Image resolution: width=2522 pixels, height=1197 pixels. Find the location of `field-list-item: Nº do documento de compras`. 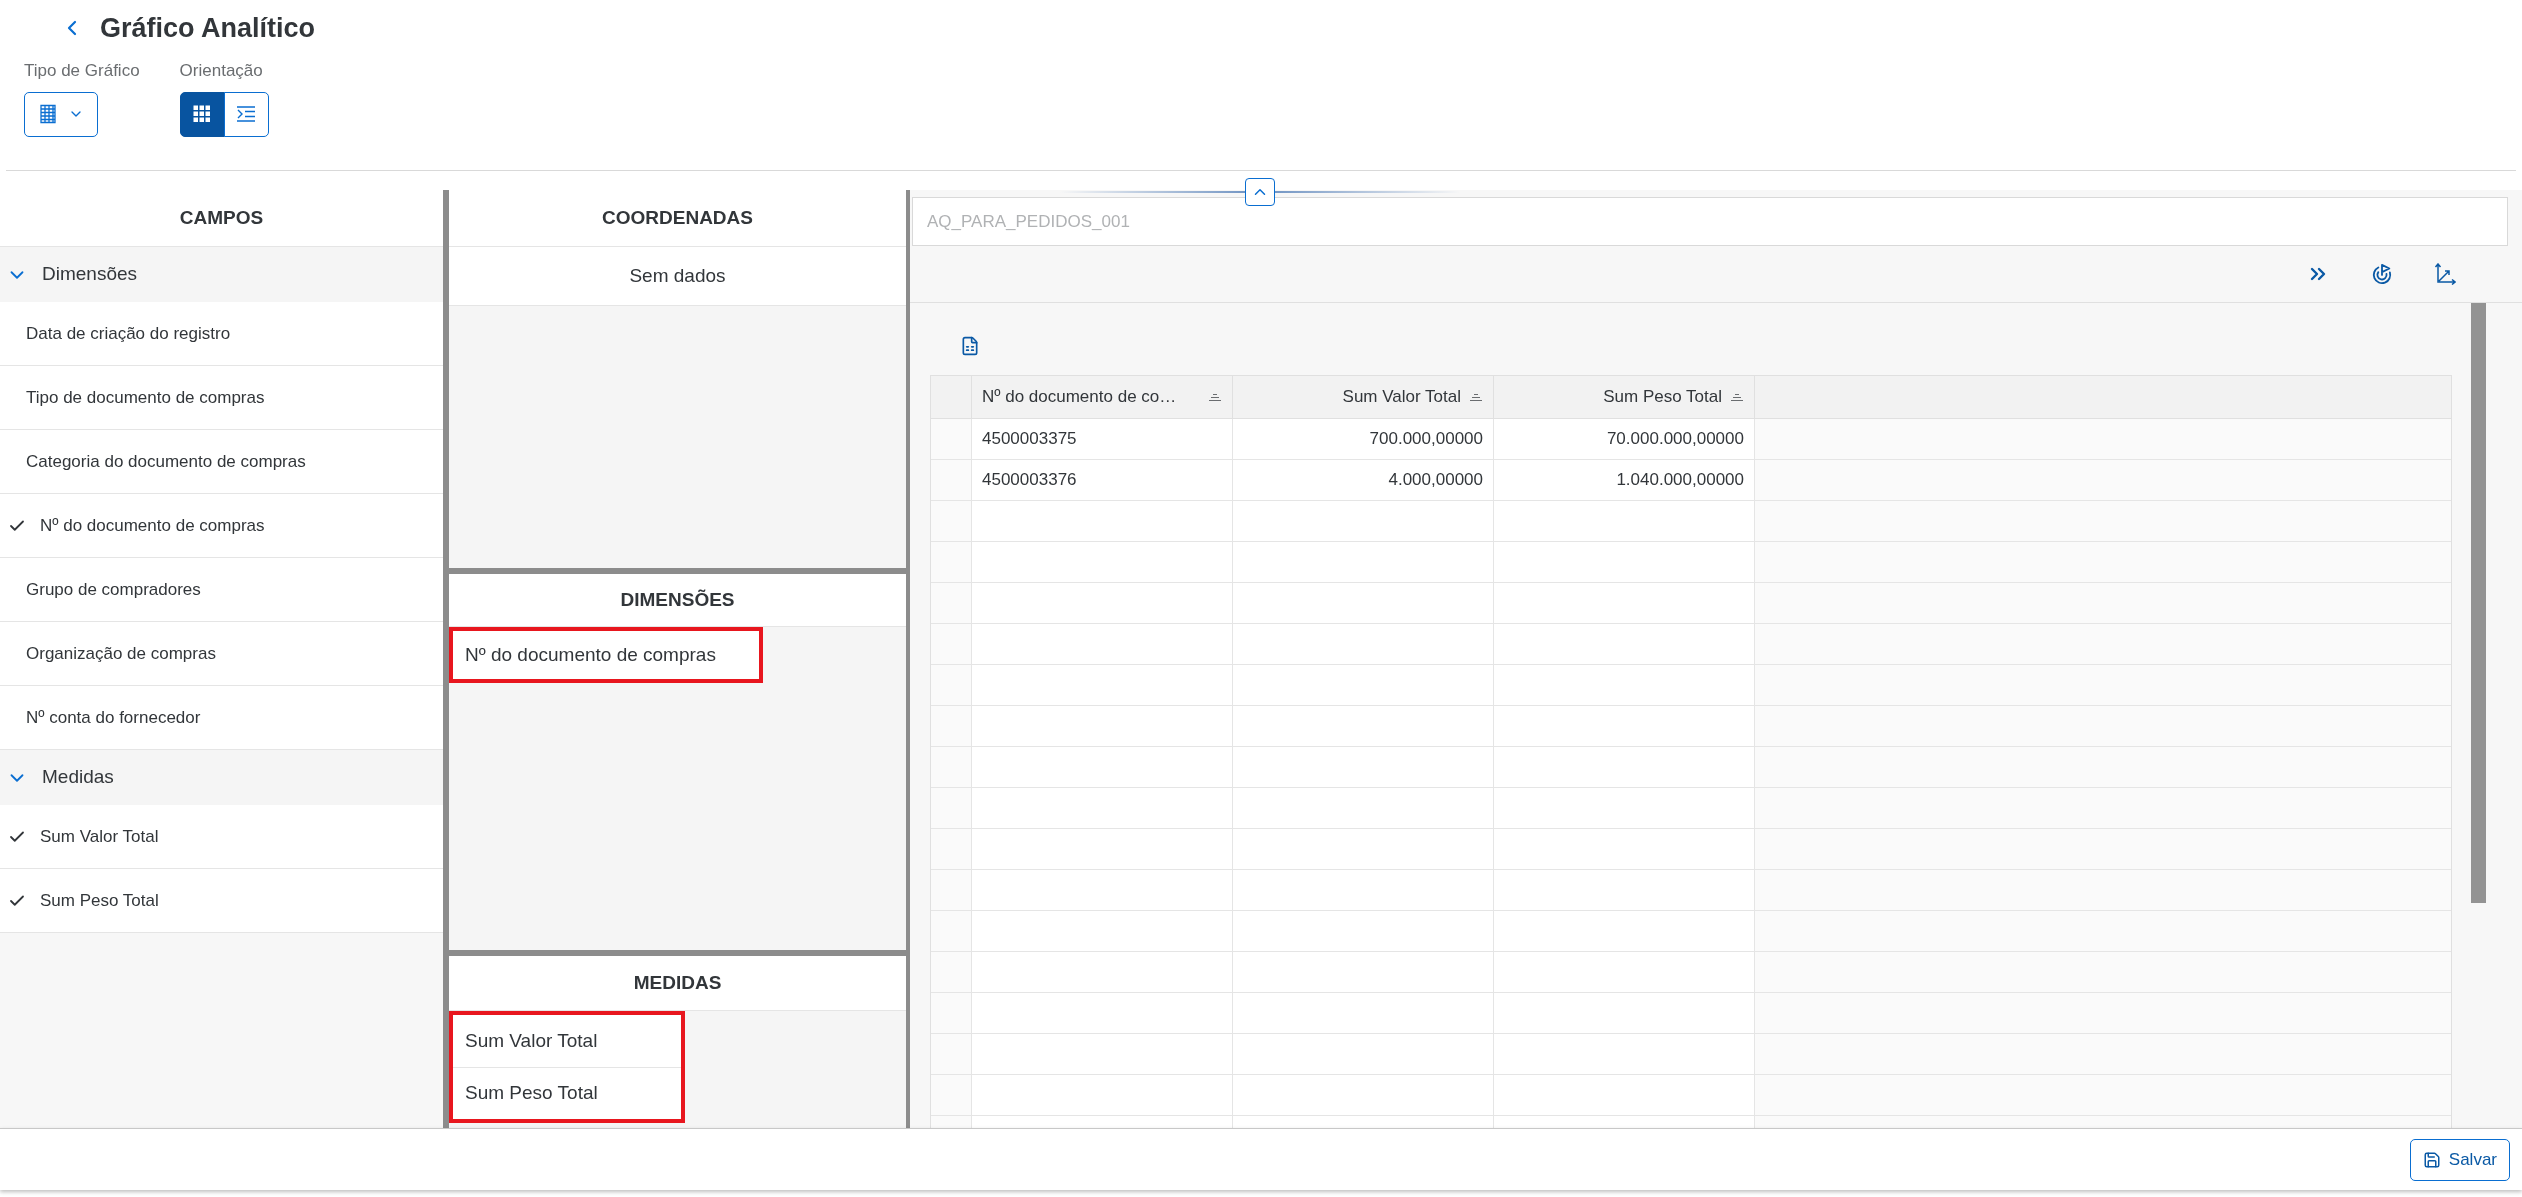

field-list-item: Nº do documento de compras is located at coordinates (221, 526).